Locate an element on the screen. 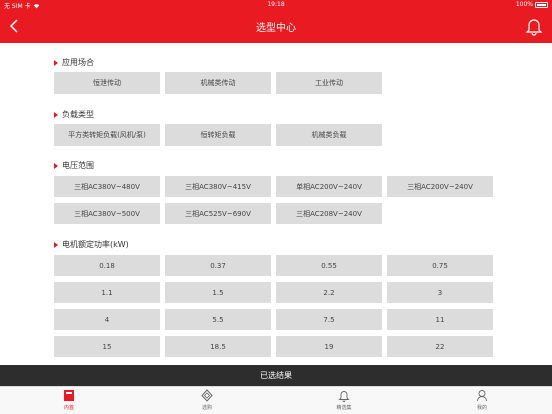 Image resolution: width=552 pixels, height=414 pixels. option-power: 0.55 is located at coordinates (329, 265).